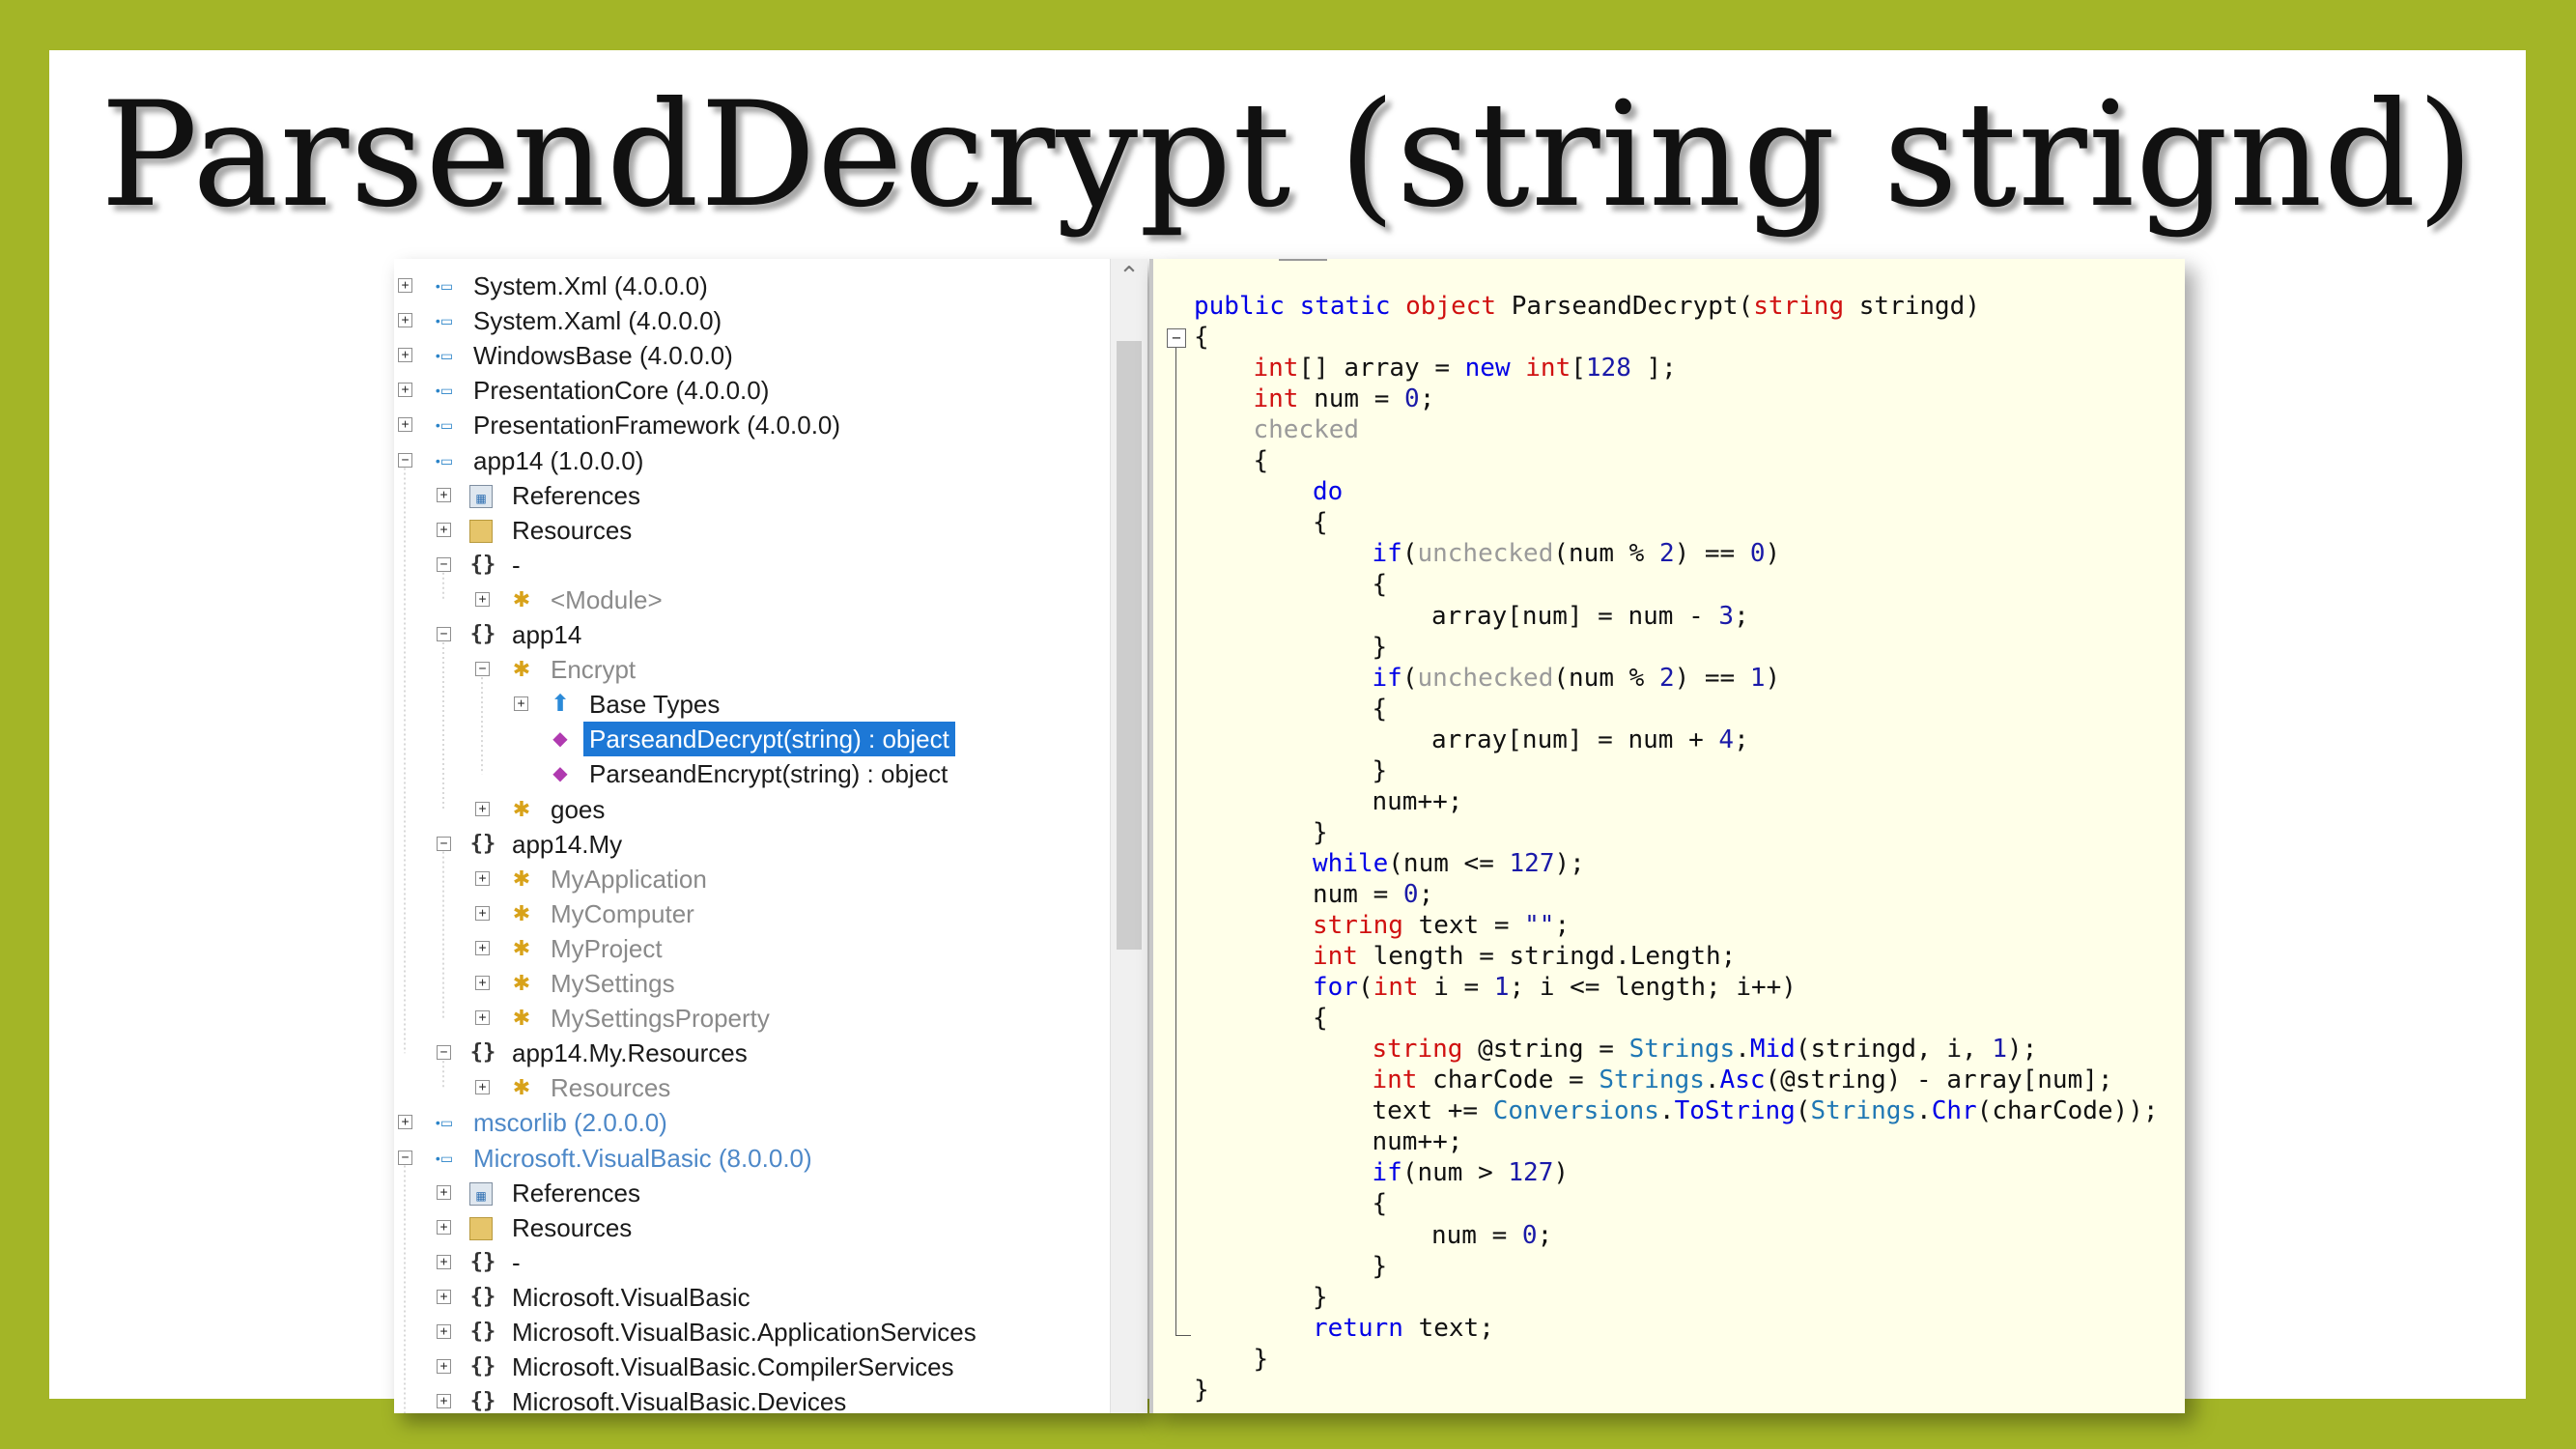 The height and width of the screenshot is (1449, 2576). I want to click on tree-item-label: PresentationFramework (4.0.0.0), so click(657, 425).